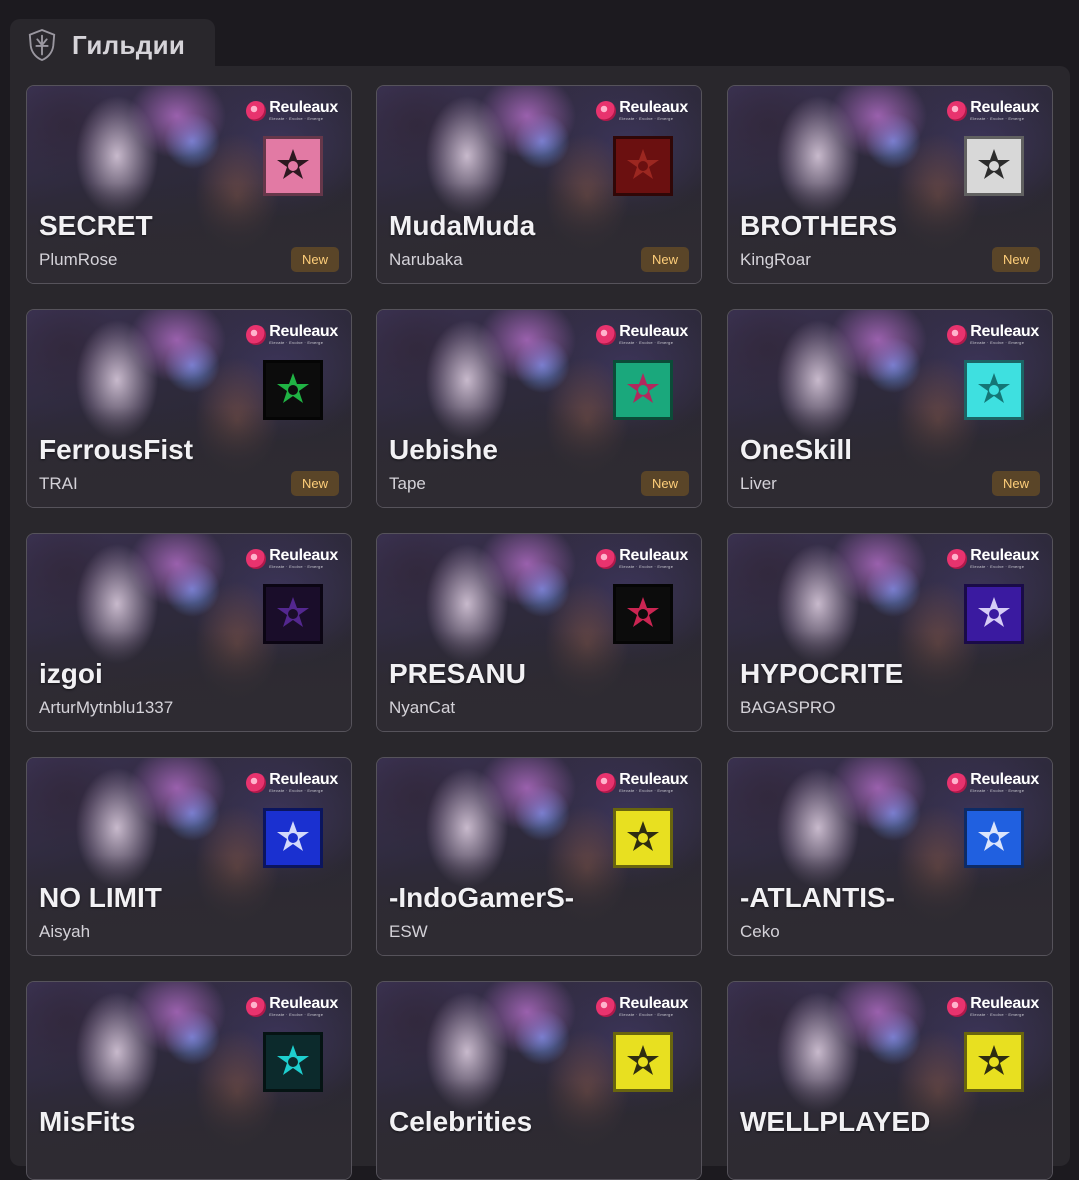 The image size is (1079, 1180). I want to click on guild-leader: Narubaka, so click(426, 259).